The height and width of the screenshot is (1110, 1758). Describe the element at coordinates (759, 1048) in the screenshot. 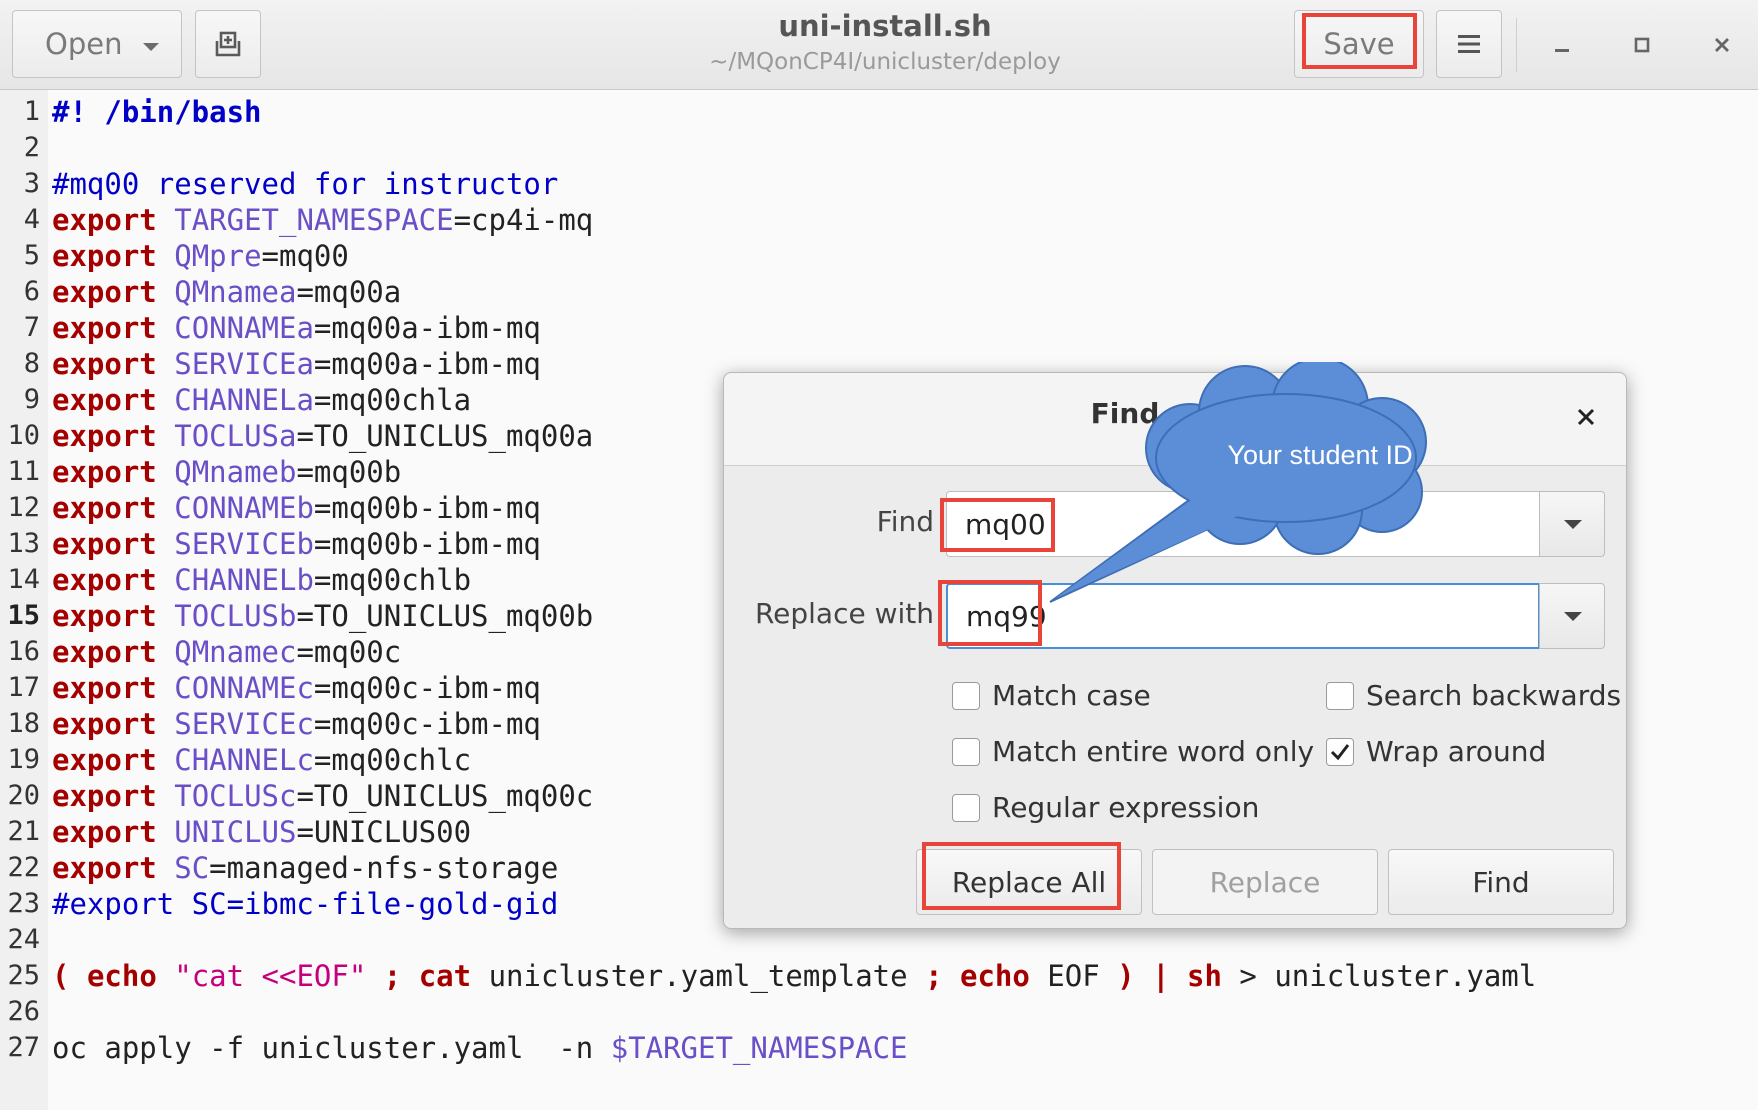

I see `code-token: $TARGET_NAMESPACE` at that location.